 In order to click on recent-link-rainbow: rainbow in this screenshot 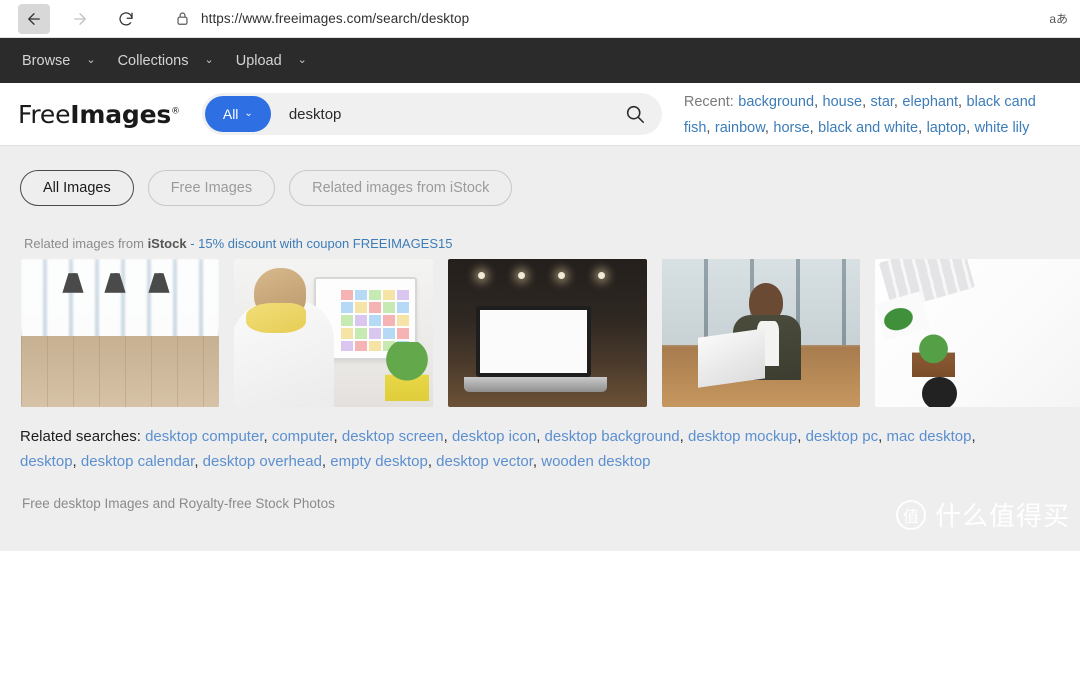, I will do `click(740, 128)`.